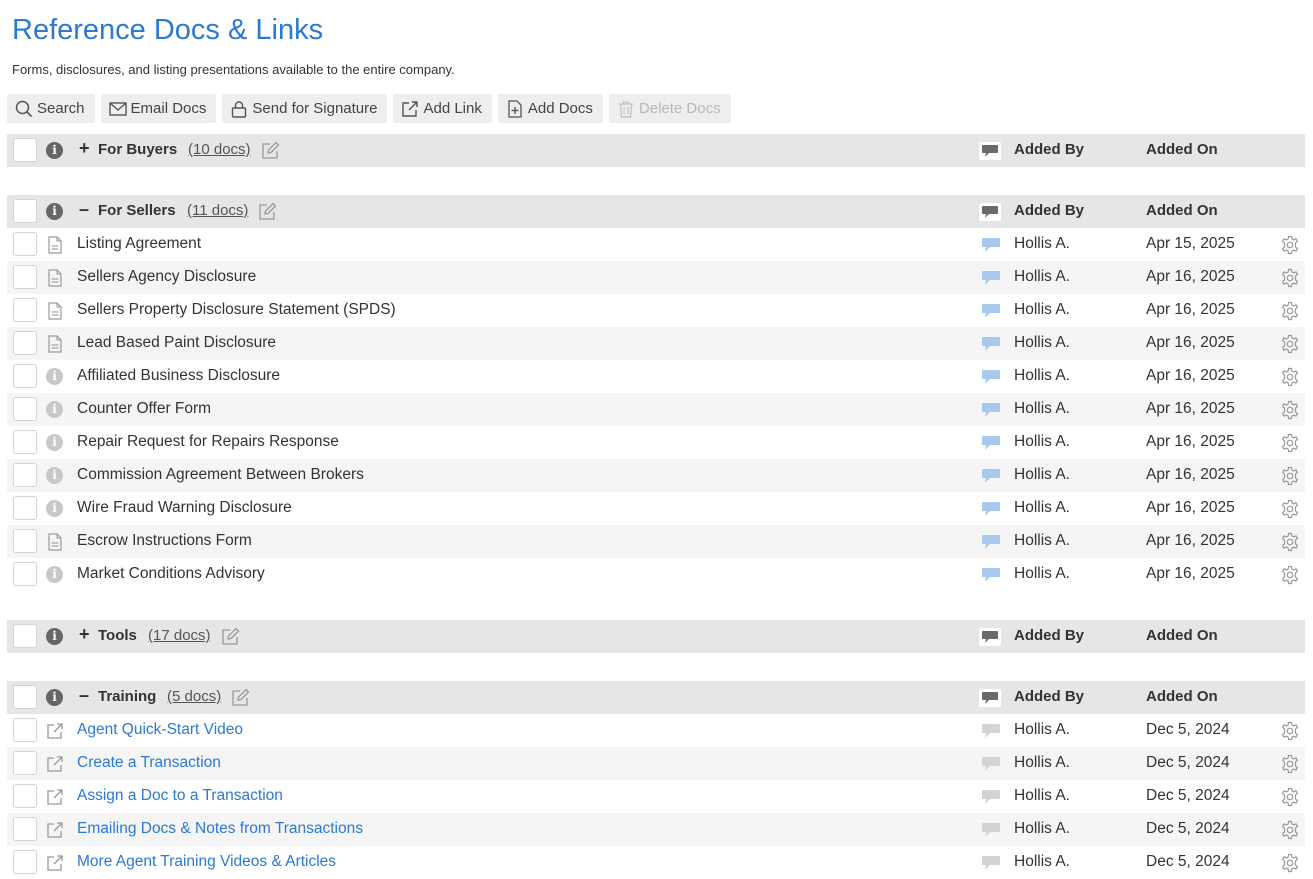 This screenshot has width=1313, height=879. What do you see at coordinates (139, 244) in the screenshot?
I see `doc-name: Listing Agreement` at bounding box center [139, 244].